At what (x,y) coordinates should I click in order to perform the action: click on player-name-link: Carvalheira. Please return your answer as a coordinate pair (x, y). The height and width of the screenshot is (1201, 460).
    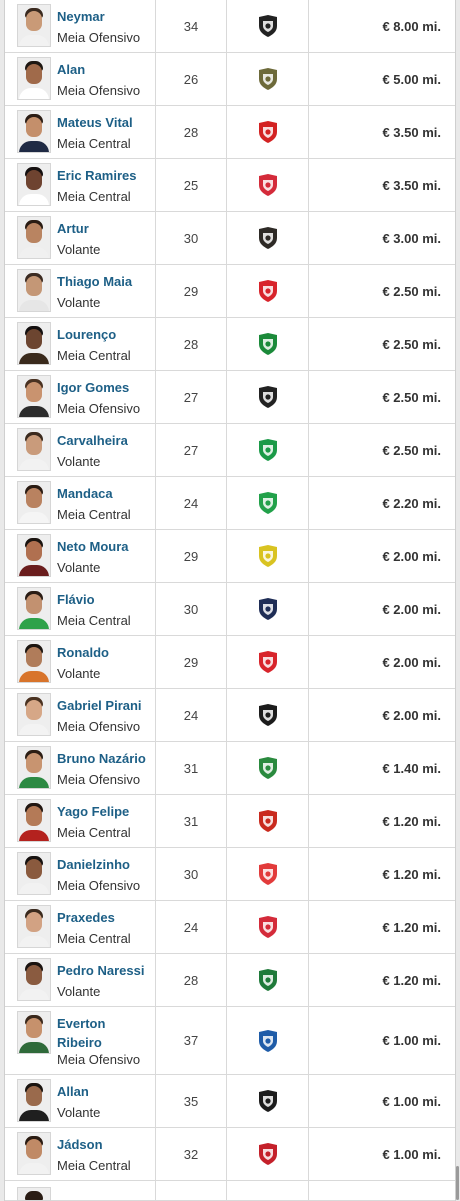
    Looking at the image, I should click on (105, 440).